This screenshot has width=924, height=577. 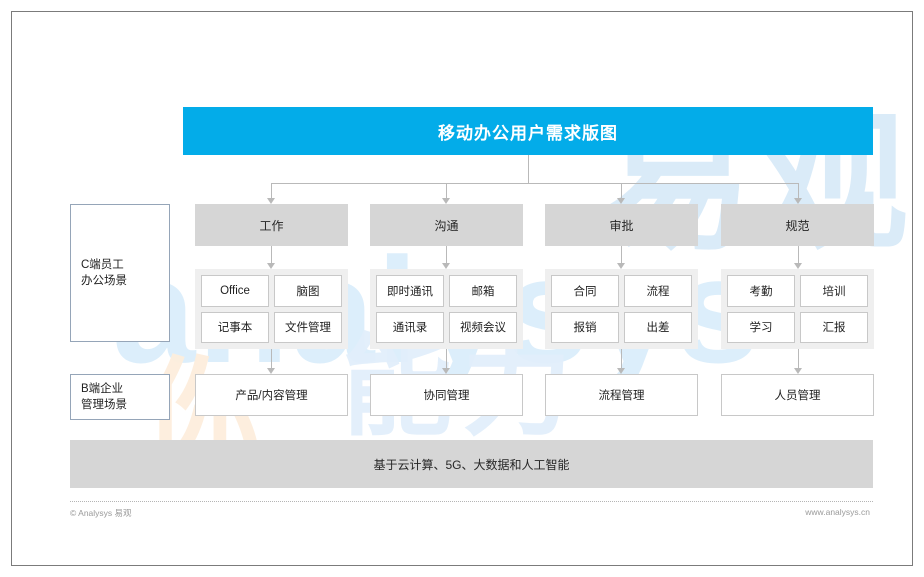 I want to click on item-cell: 培训, so click(x=834, y=291).